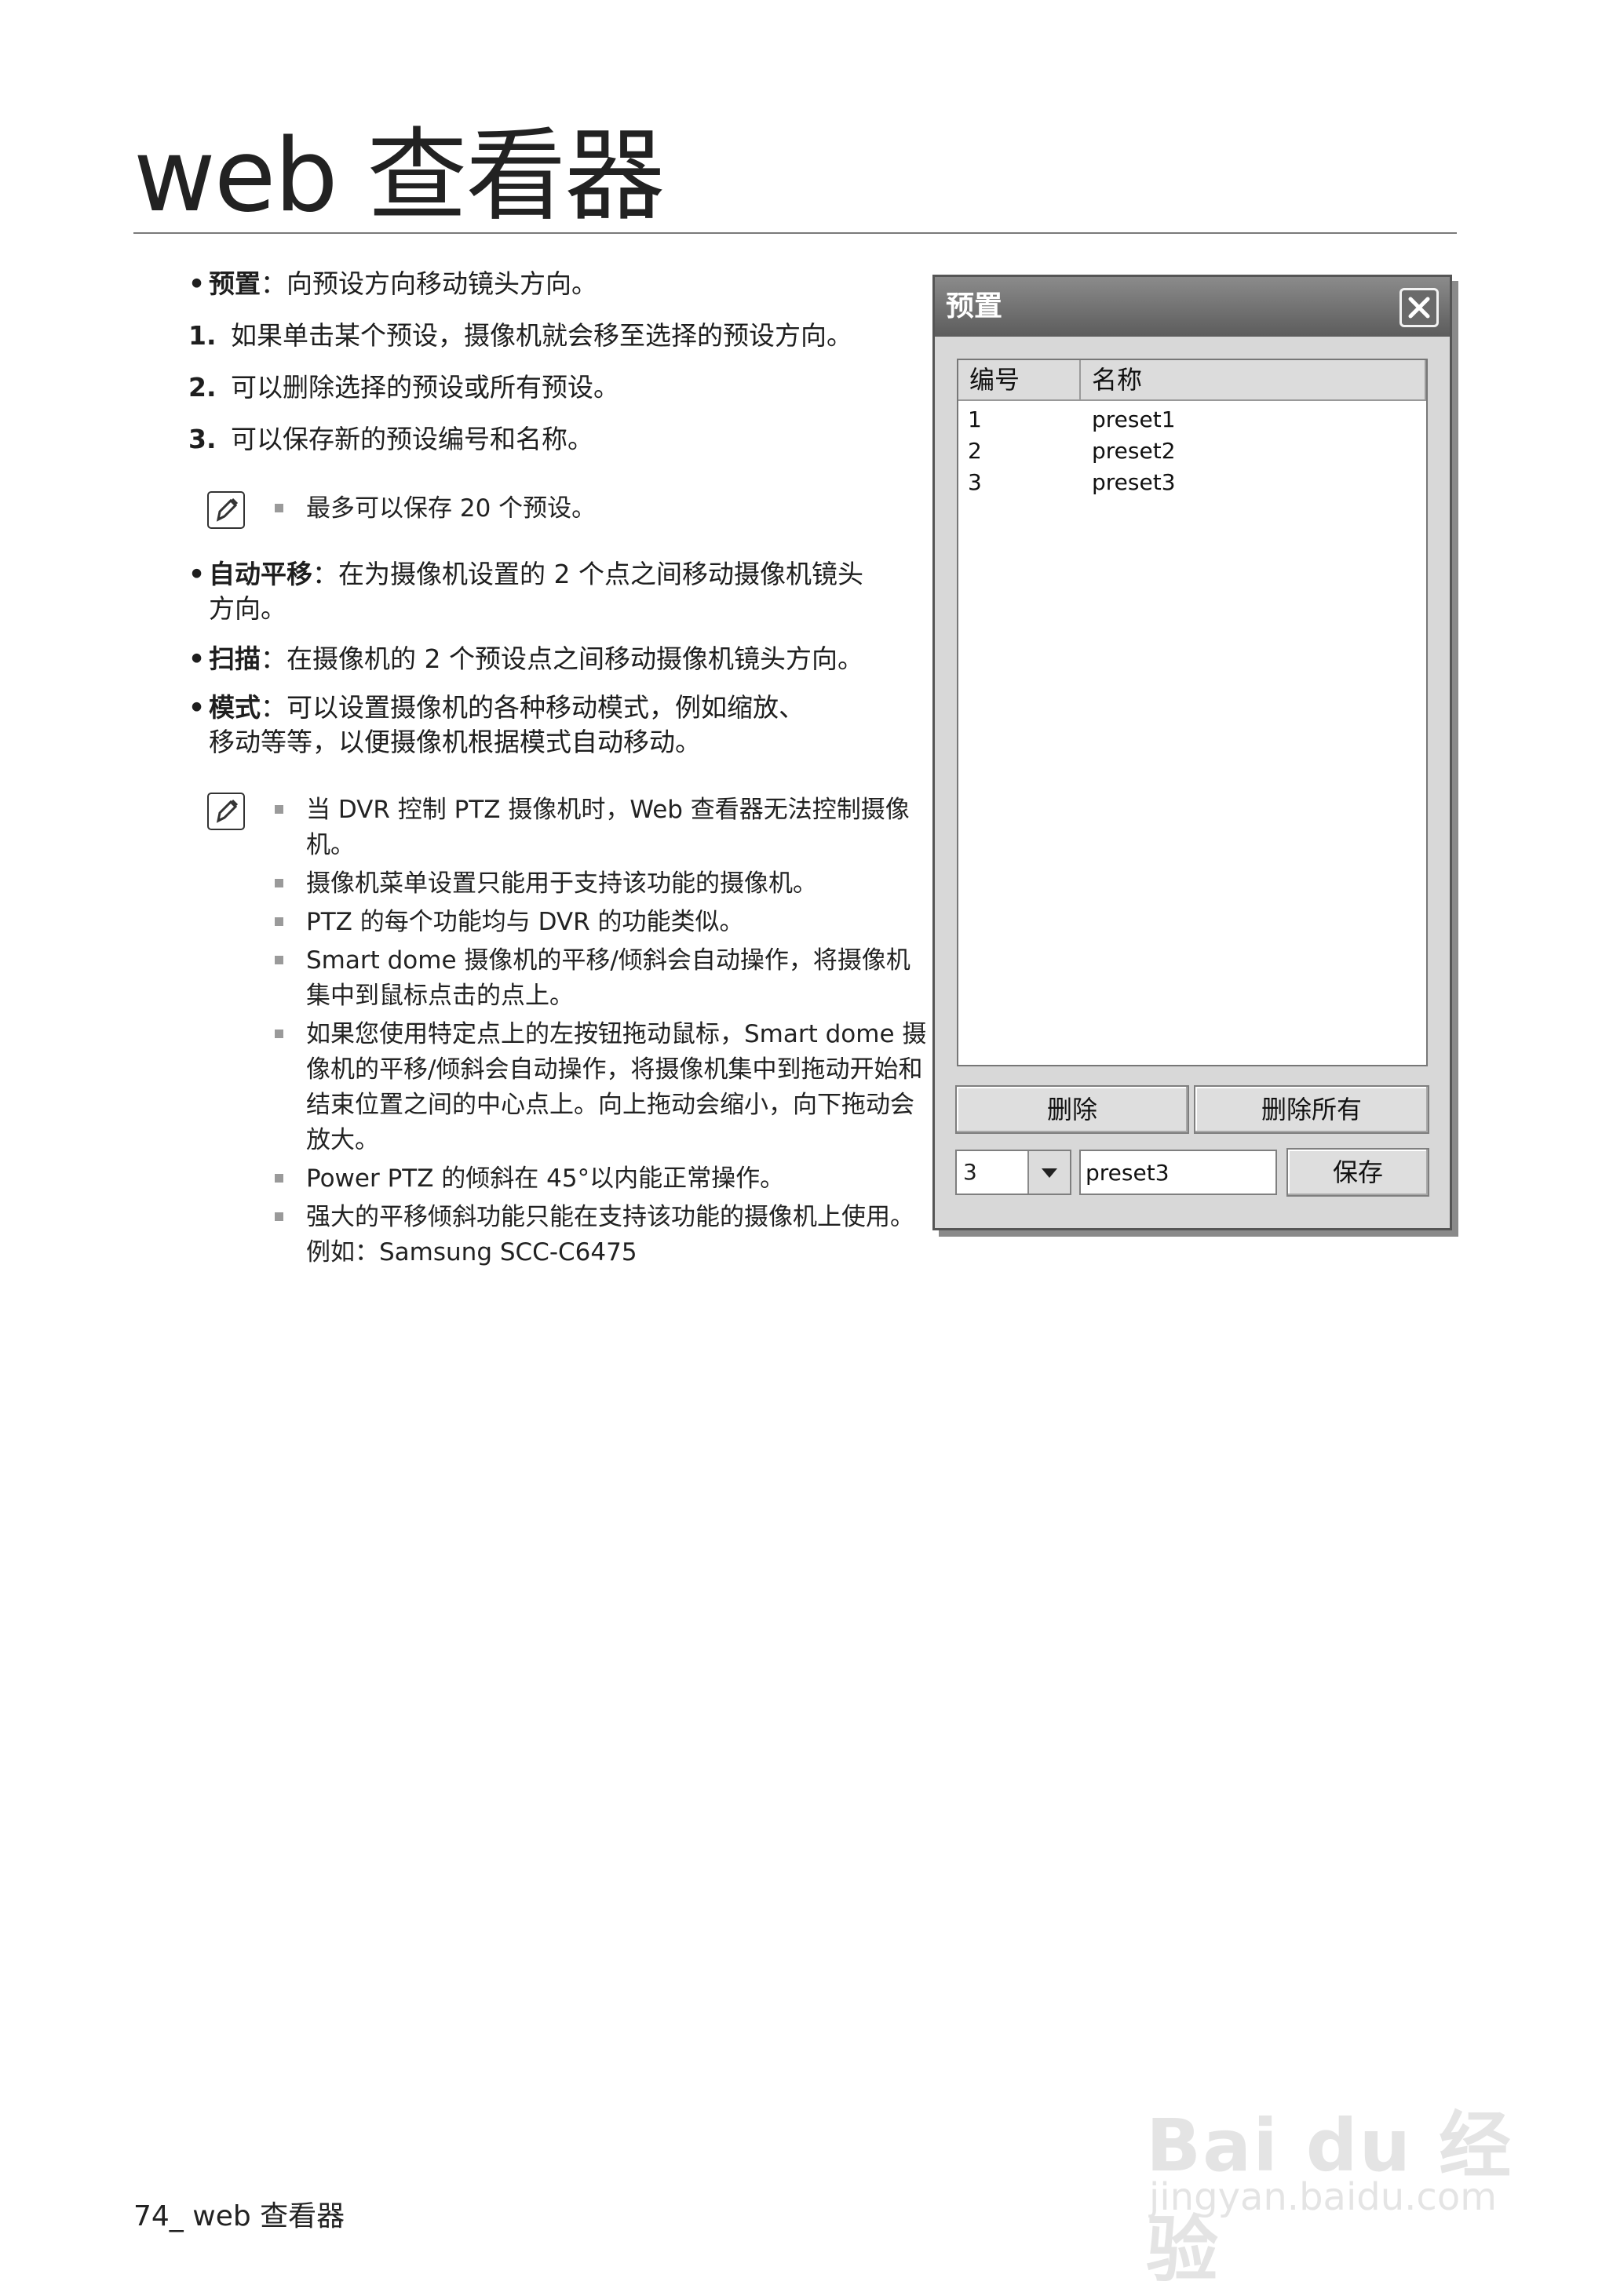 The height and width of the screenshot is (2296, 1602). I want to click on note-item: 最多可以保存 20 个预设。, so click(604, 509).